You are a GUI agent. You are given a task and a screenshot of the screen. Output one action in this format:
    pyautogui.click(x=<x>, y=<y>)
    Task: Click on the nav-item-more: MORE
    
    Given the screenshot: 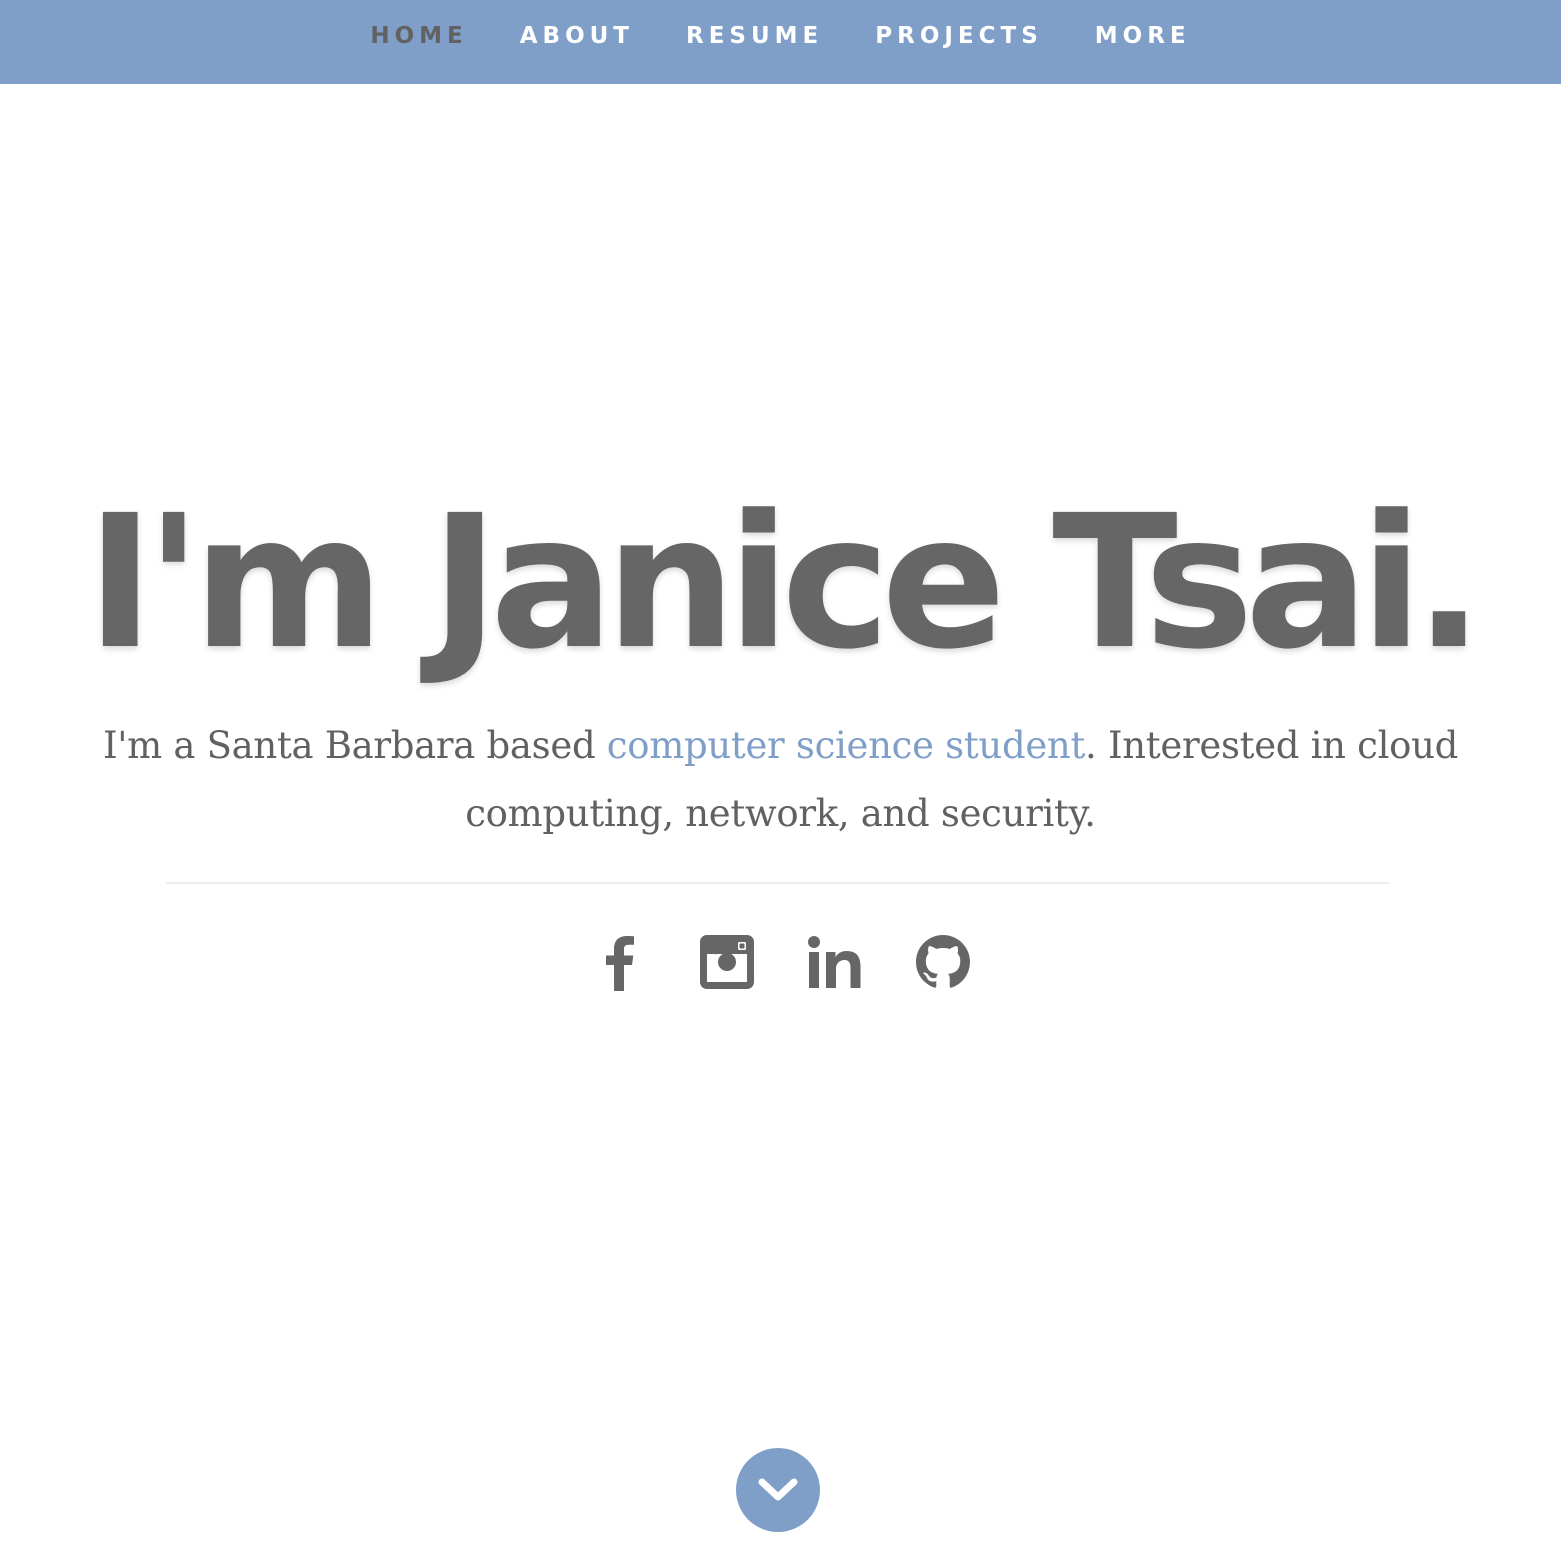 What is the action you would take?
    pyautogui.click(x=1143, y=36)
    